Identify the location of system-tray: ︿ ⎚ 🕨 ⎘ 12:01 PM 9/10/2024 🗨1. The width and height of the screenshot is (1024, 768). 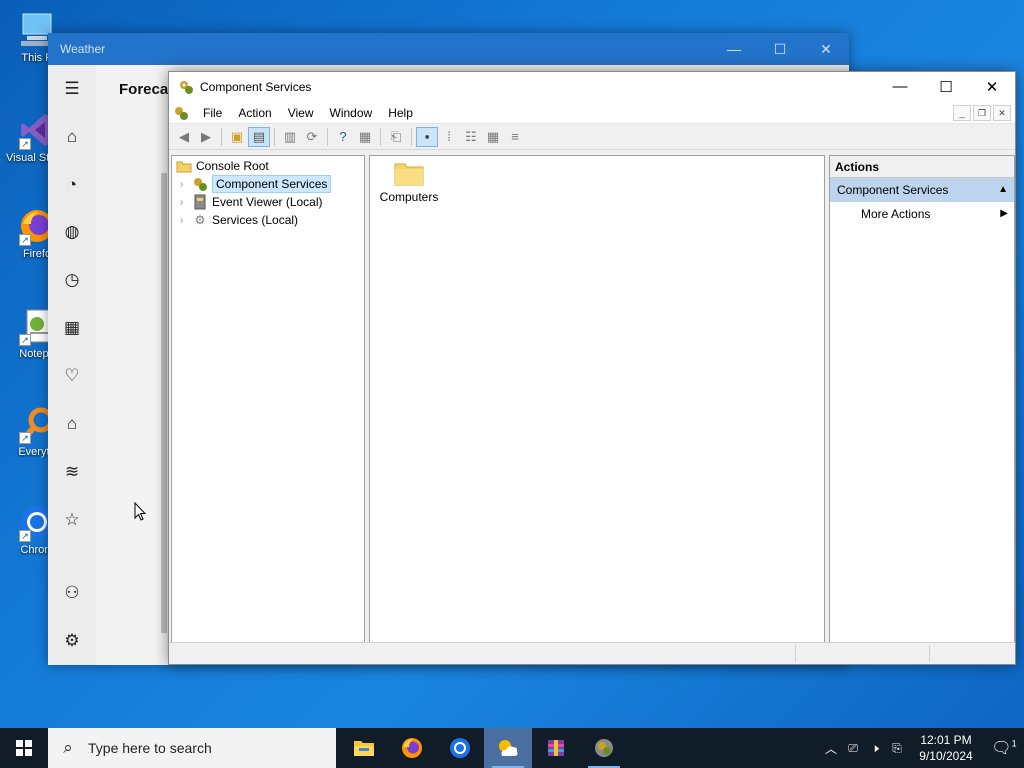
(922, 748).